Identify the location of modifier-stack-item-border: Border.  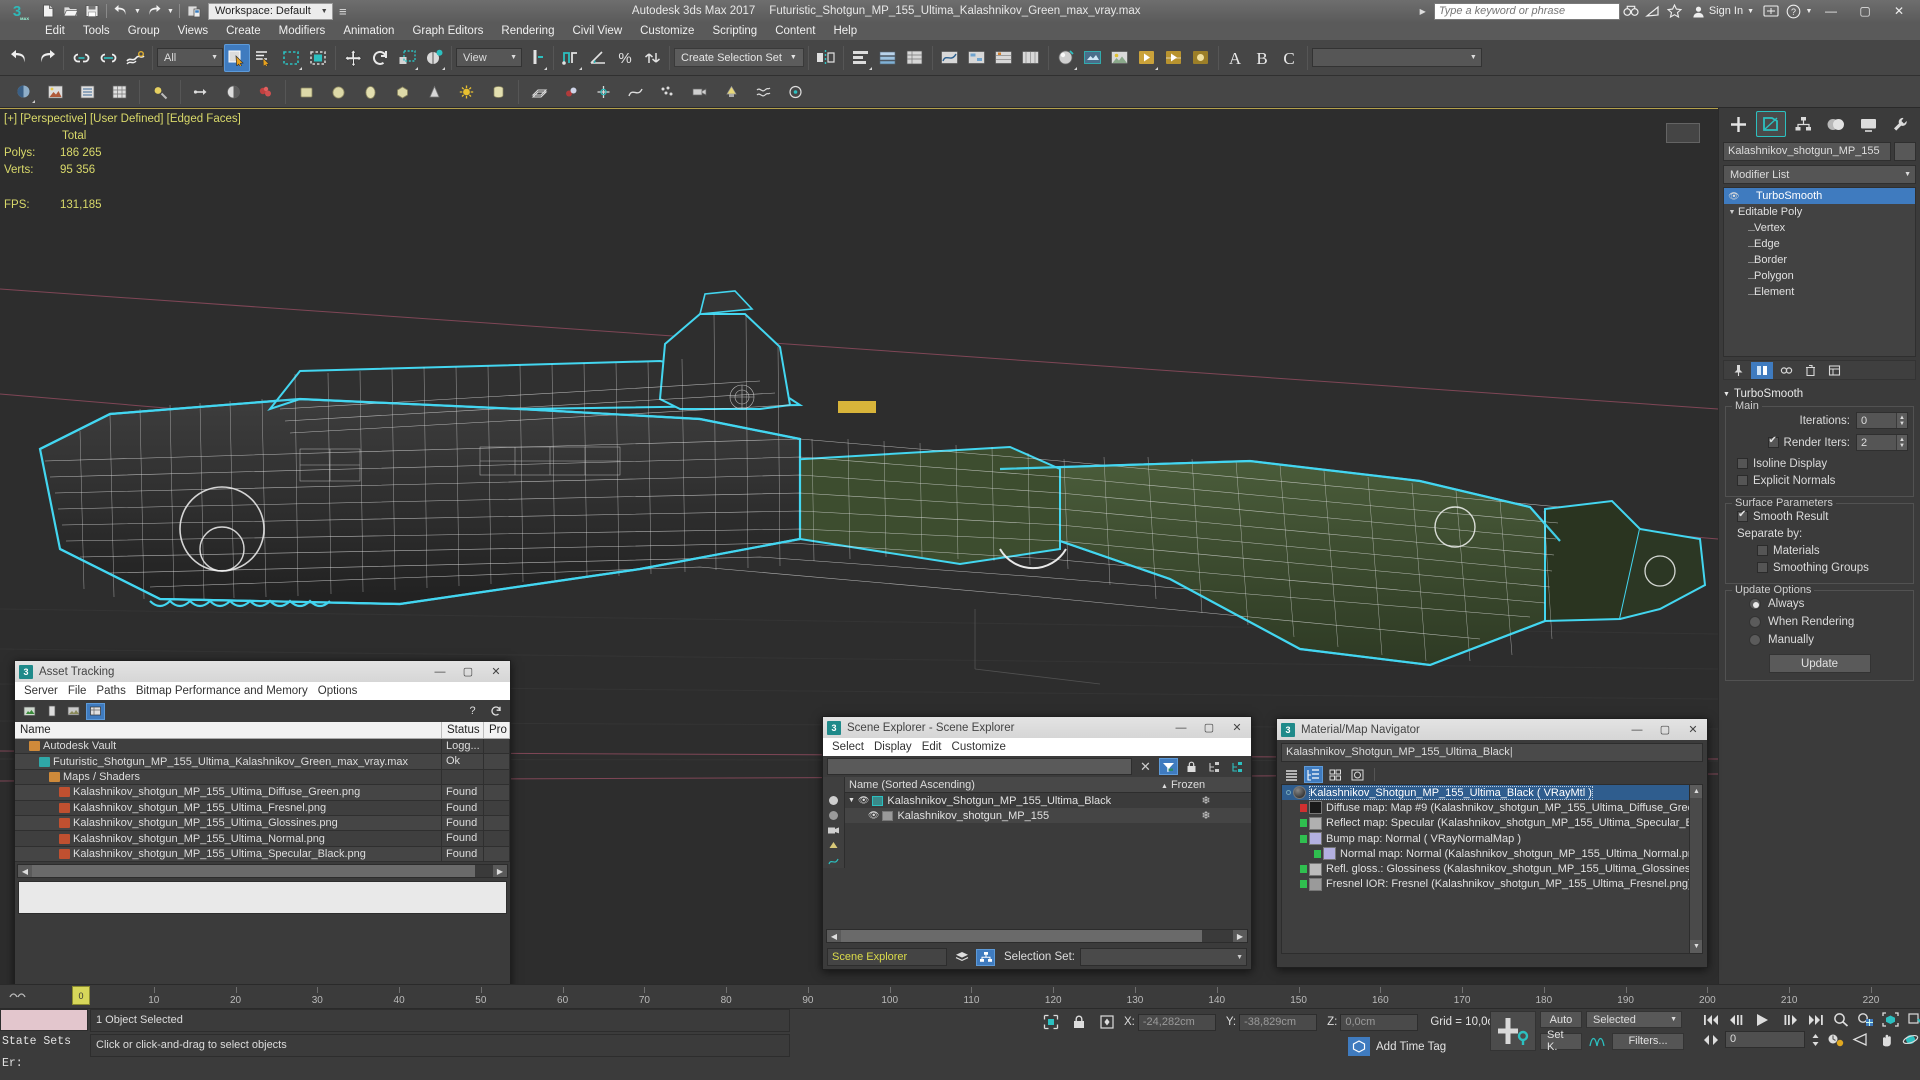
(1819, 260).